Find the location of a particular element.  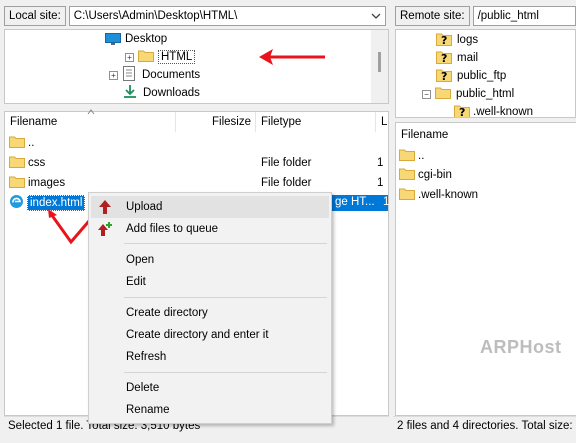

remote-path-value: /public_html is located at coordinates (508, 16).